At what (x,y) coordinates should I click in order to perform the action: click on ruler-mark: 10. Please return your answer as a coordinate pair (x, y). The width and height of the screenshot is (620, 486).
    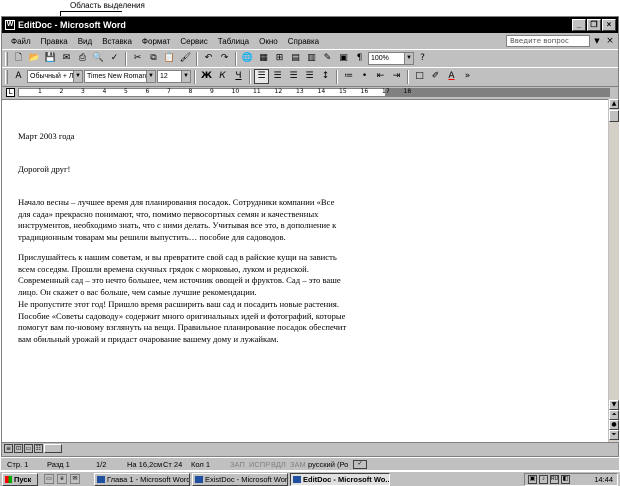
    Looking at the image, I should click on (235, 91).